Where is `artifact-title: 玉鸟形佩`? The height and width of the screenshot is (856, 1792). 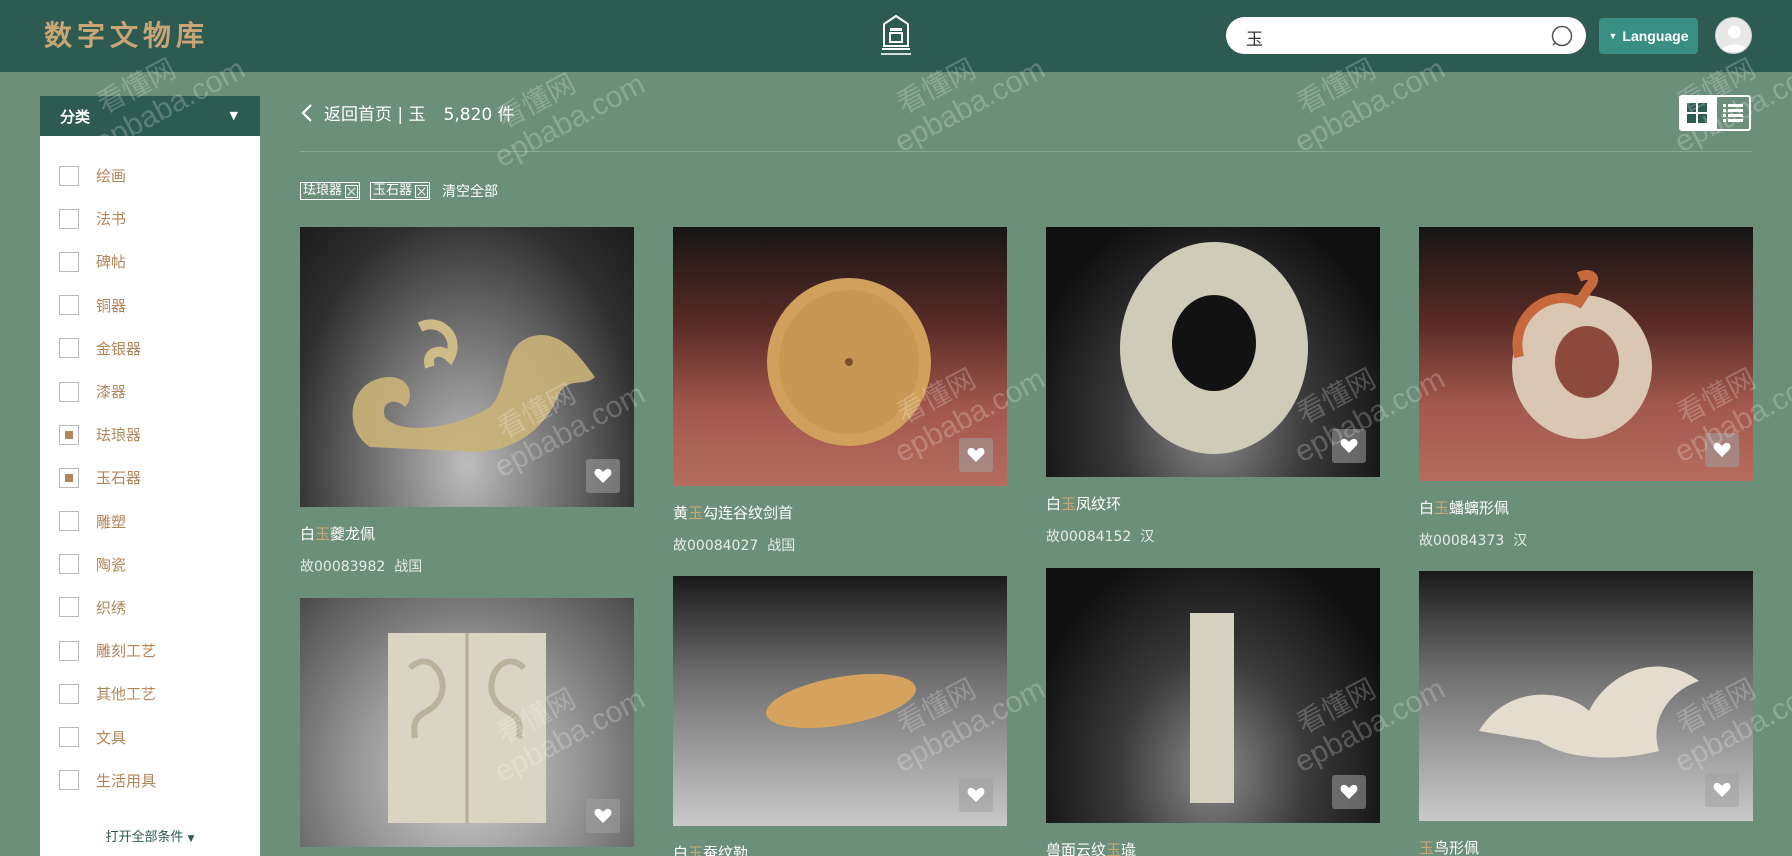 artifact-title: 玉鸟形佩 is located at coordinates (1586, 846).